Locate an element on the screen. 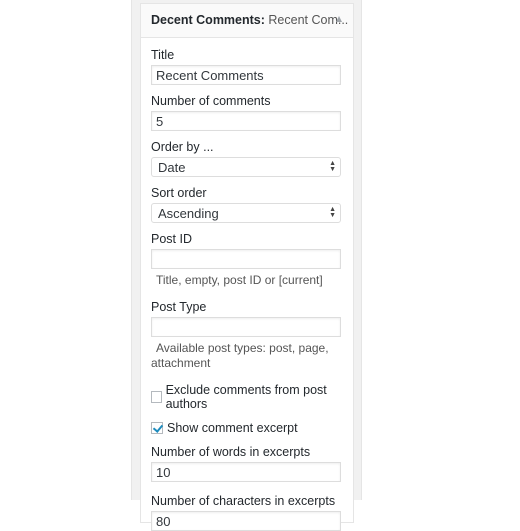  post-id-description: Title, empty, post ID or [current] is located at coordinates (239, 280).